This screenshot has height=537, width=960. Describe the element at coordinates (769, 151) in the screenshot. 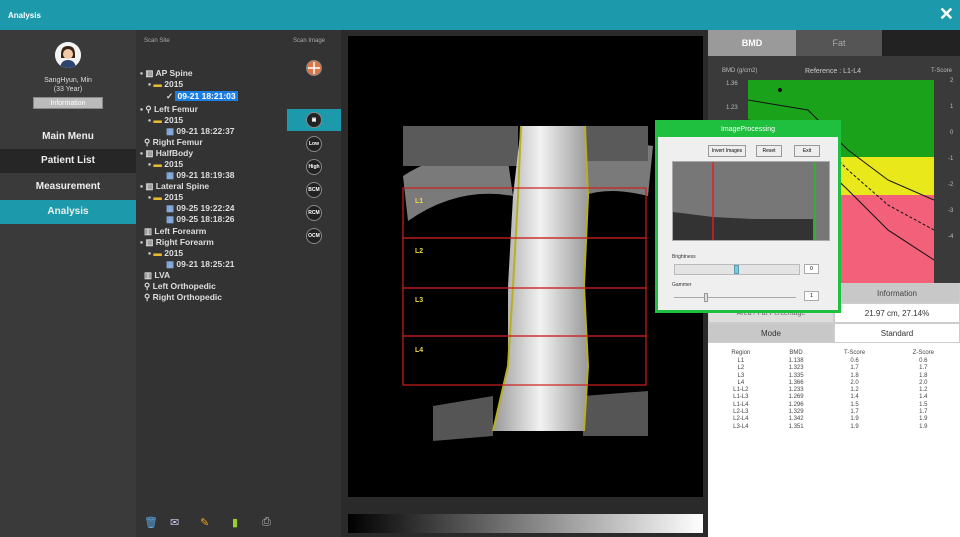

I see `reset-button: Reset` at that location.